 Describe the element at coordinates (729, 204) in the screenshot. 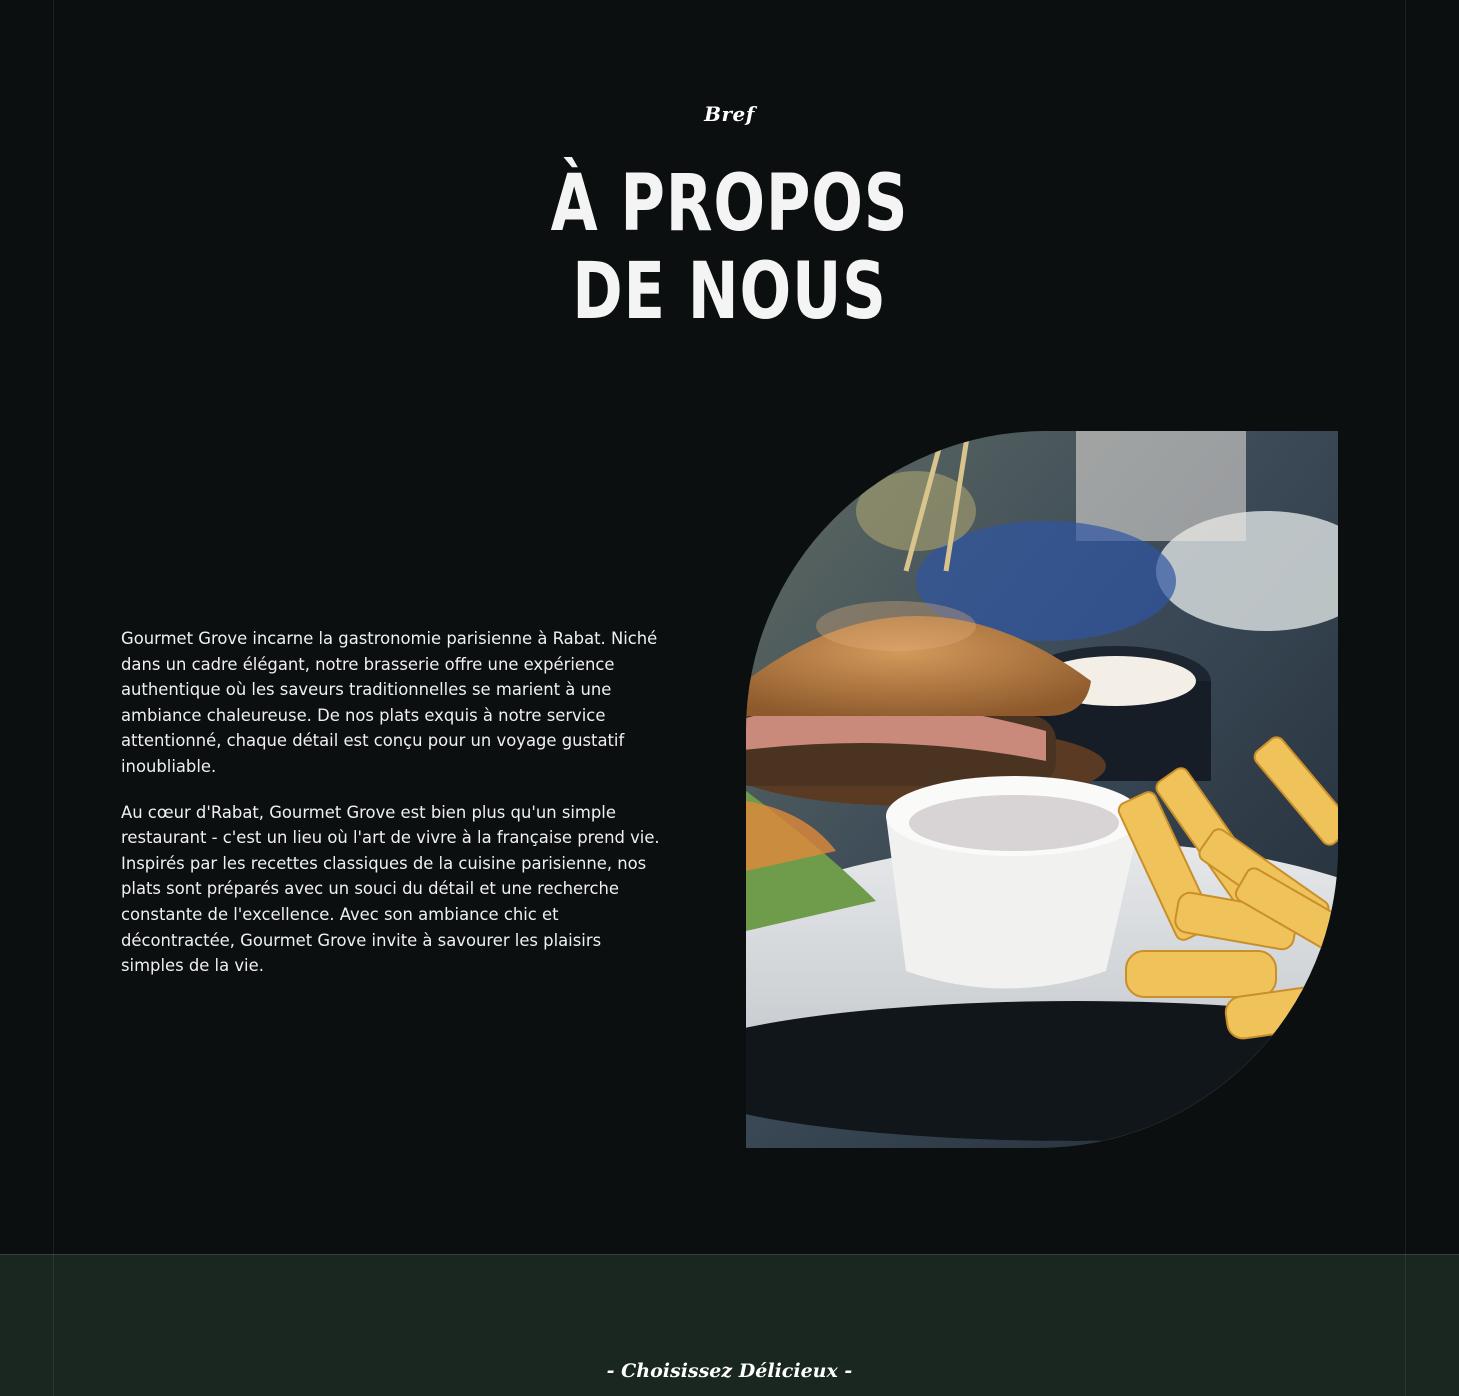

I see `about-title-line-1: À PROPOS` at that location.